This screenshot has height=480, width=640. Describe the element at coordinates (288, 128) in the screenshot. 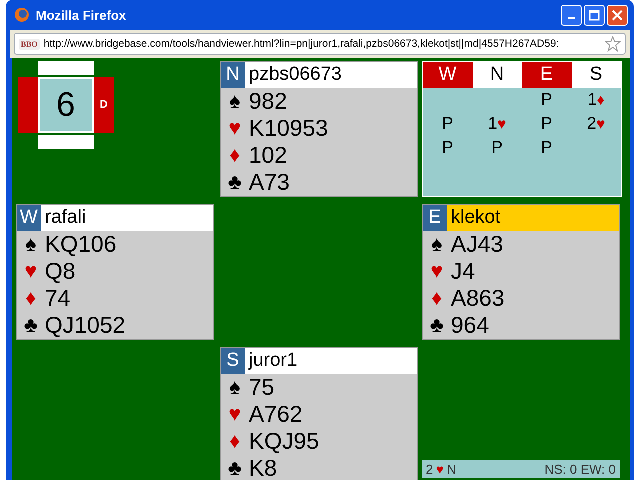

I see `card-holding: K10953` at that location.